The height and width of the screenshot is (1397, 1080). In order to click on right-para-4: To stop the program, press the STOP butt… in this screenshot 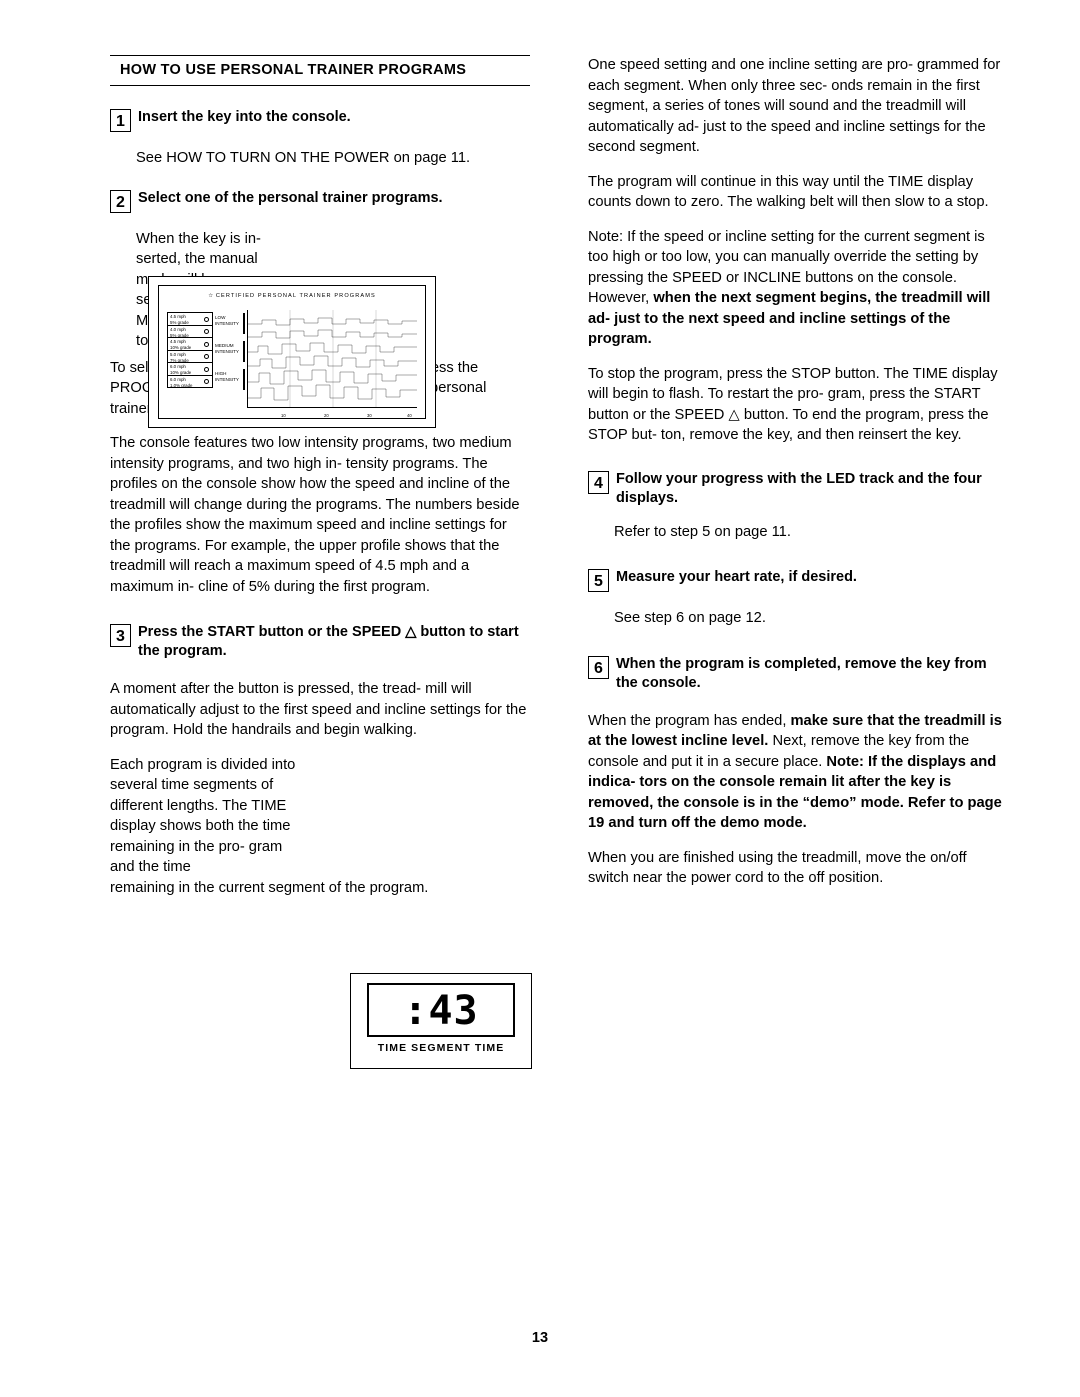, I will do `click(798, 405)`.